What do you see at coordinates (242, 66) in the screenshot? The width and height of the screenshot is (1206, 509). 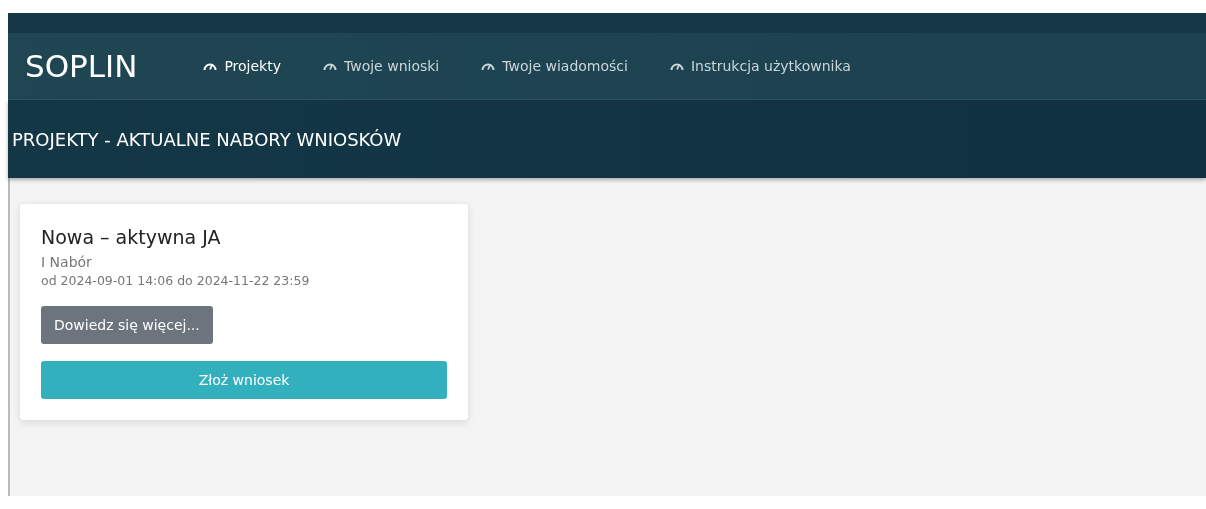 I see `nav-link: Projekty` at bounding box center [242, 66].